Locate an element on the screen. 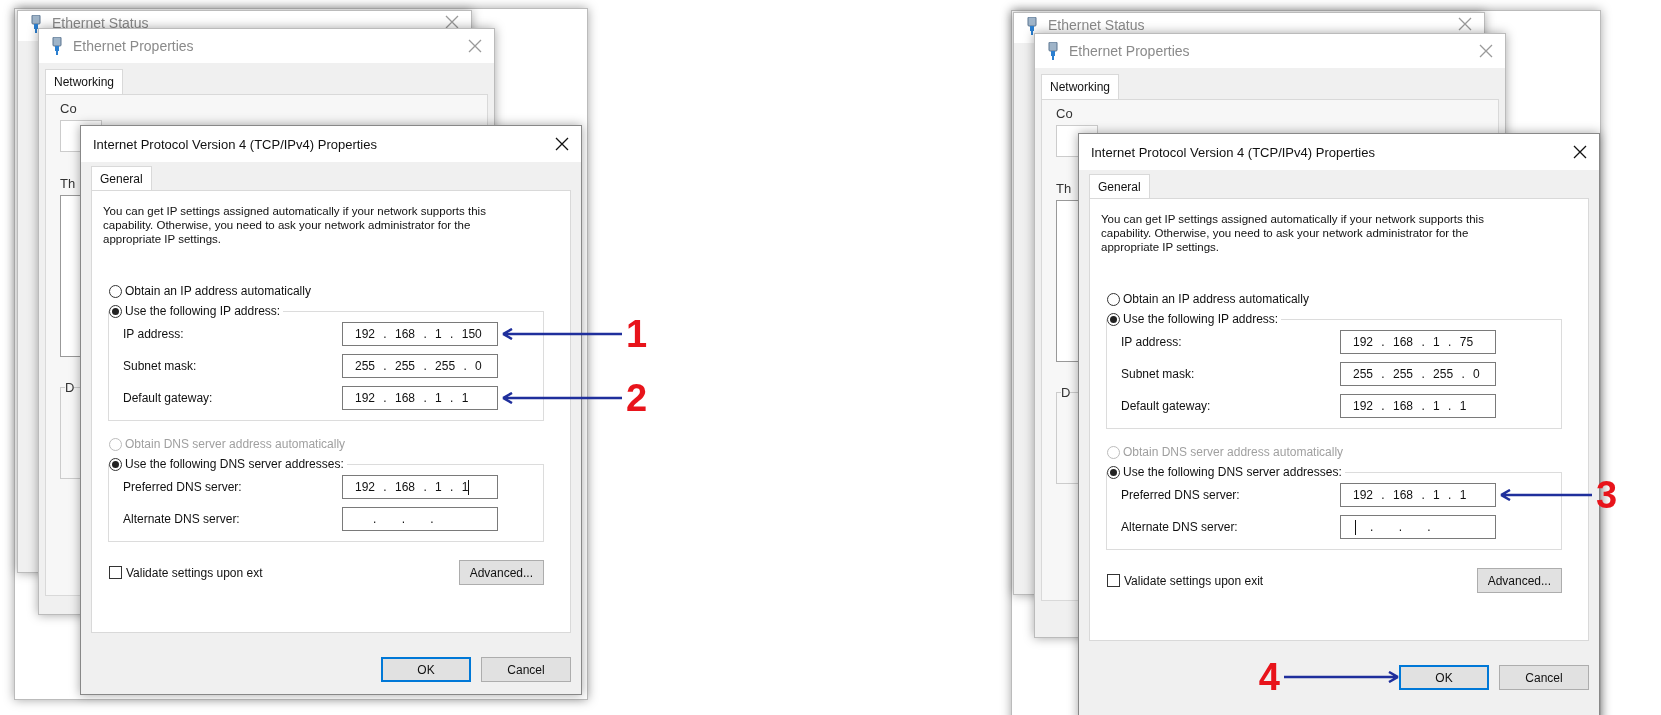 The image size is (1661, 715). step-number: 1 is located at coordinates (637, 334).